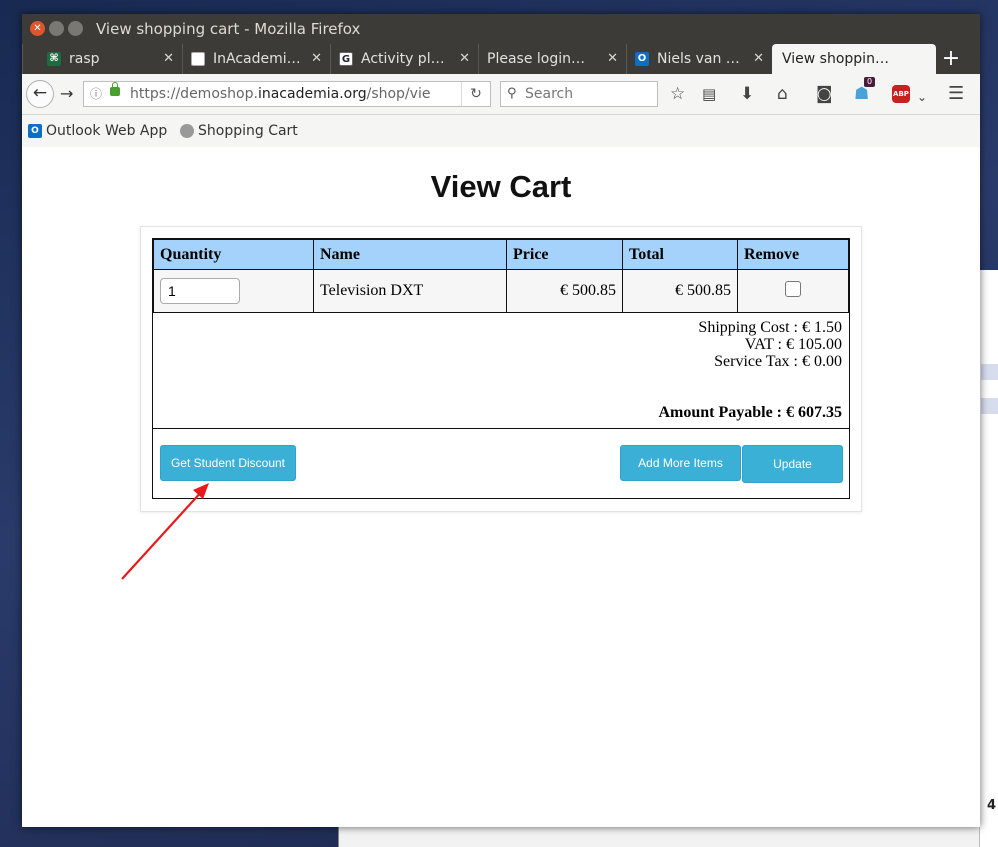  Describe the element at coordinates (201, 491) in the screenshot. I see `arrow-head` at that location.